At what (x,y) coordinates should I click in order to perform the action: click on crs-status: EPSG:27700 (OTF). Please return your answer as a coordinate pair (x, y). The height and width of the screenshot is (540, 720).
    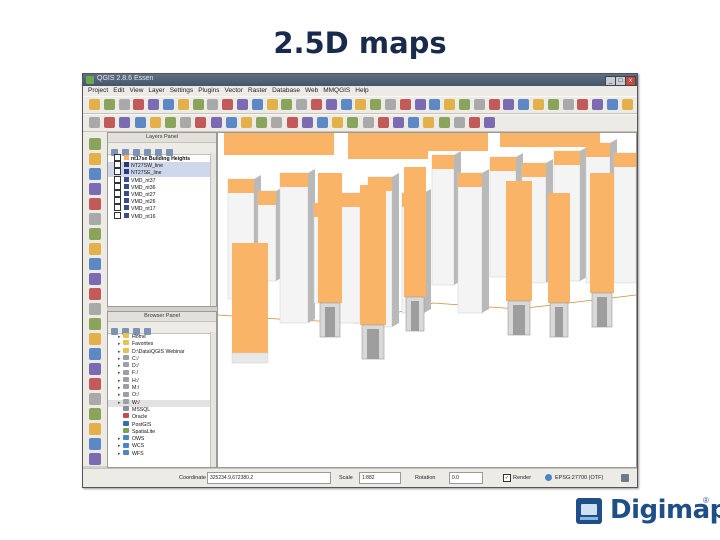
    Looking at the image, I should click on (579, 478).